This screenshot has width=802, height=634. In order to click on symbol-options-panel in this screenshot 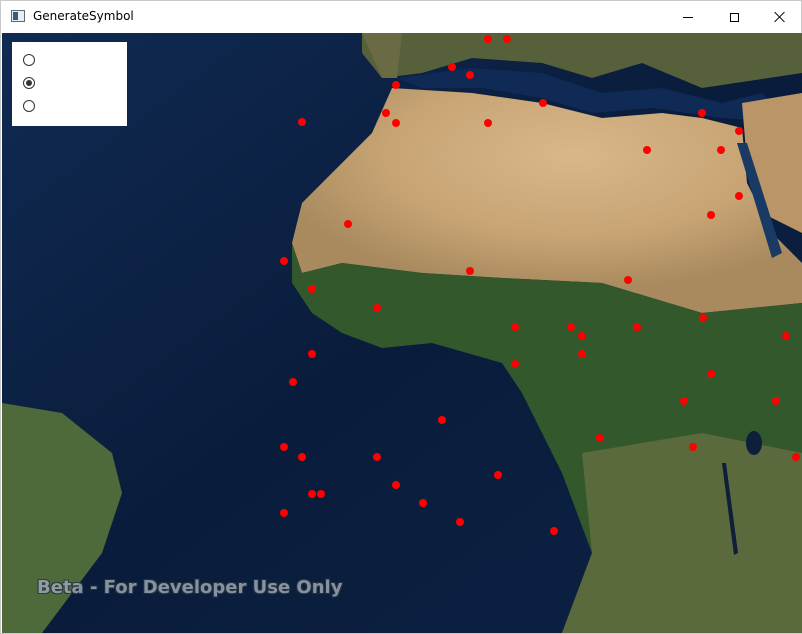, I will do `click(69, 84)`.